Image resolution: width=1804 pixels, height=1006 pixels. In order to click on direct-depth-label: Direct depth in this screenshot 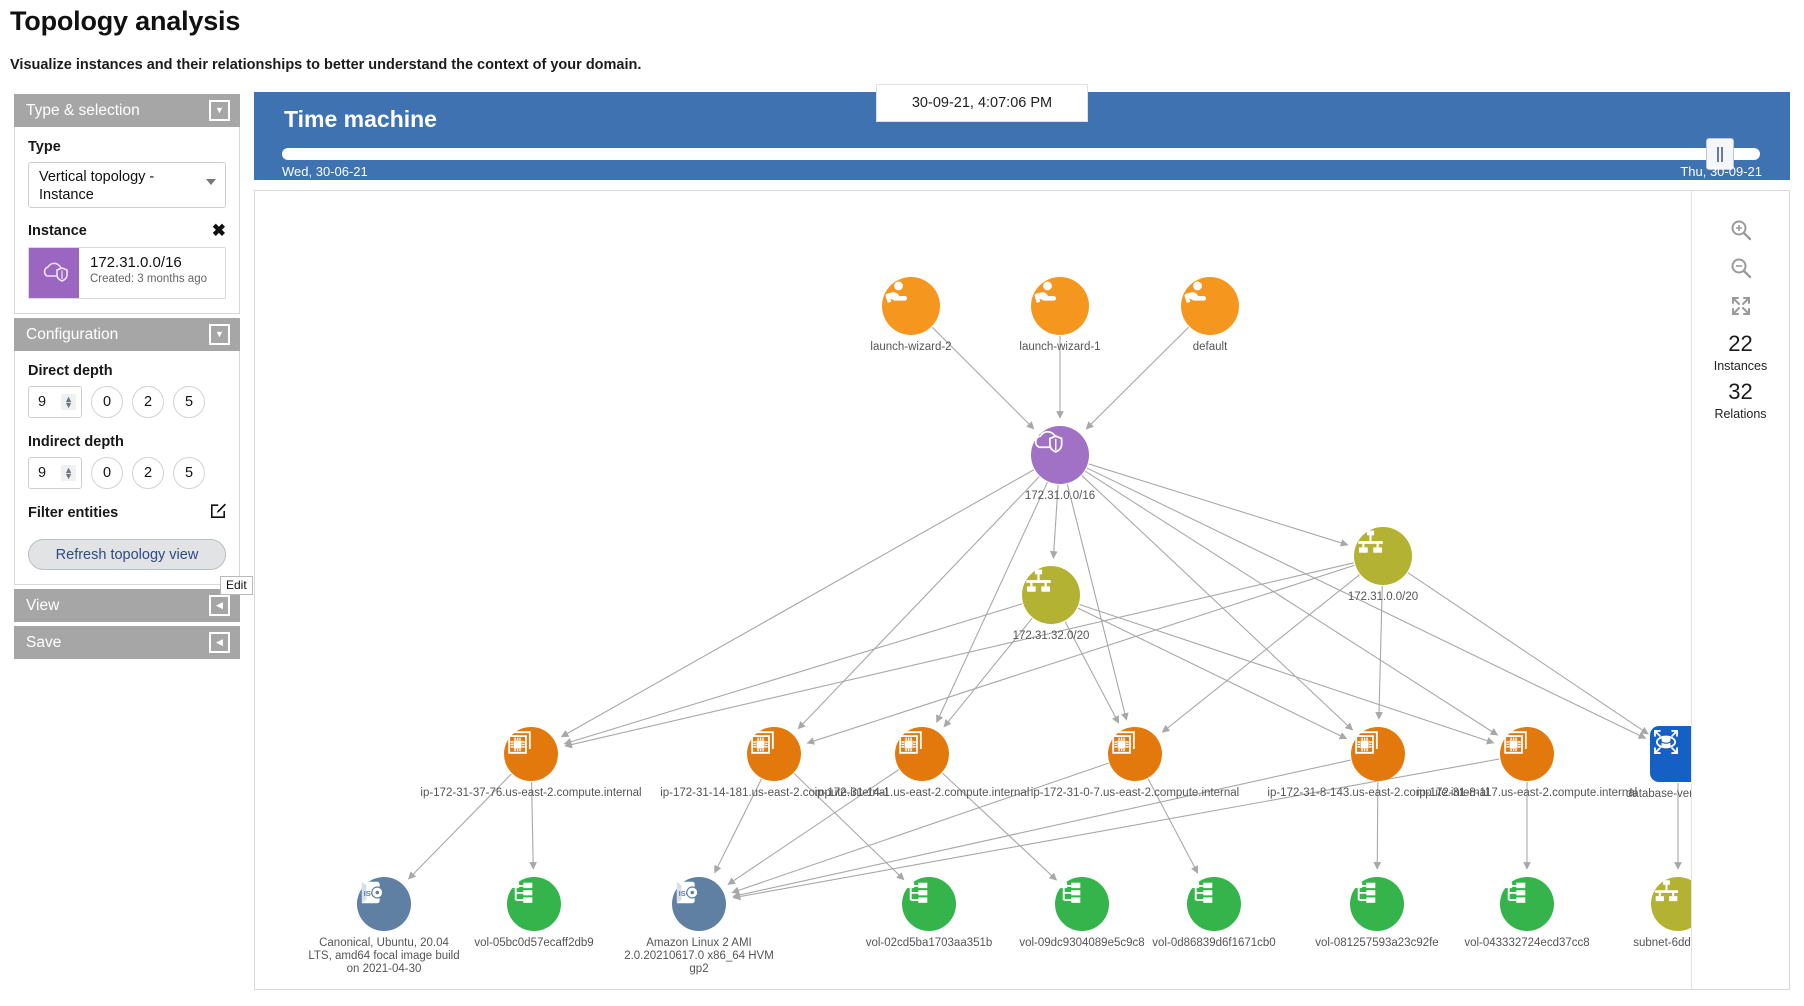, I will do `click(70, 371)`.